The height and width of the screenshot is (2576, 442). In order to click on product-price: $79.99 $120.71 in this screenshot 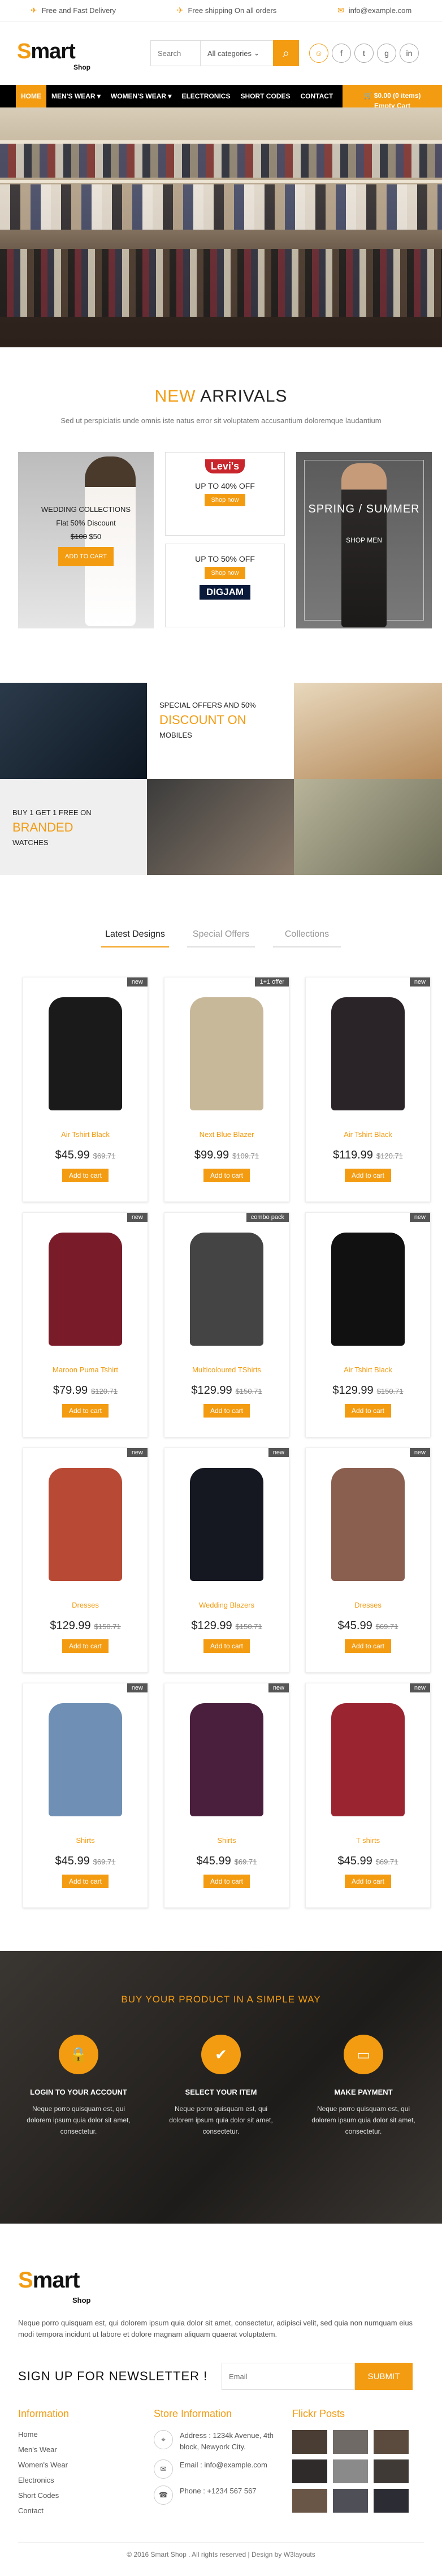, I will do `click(85, 1390)`.